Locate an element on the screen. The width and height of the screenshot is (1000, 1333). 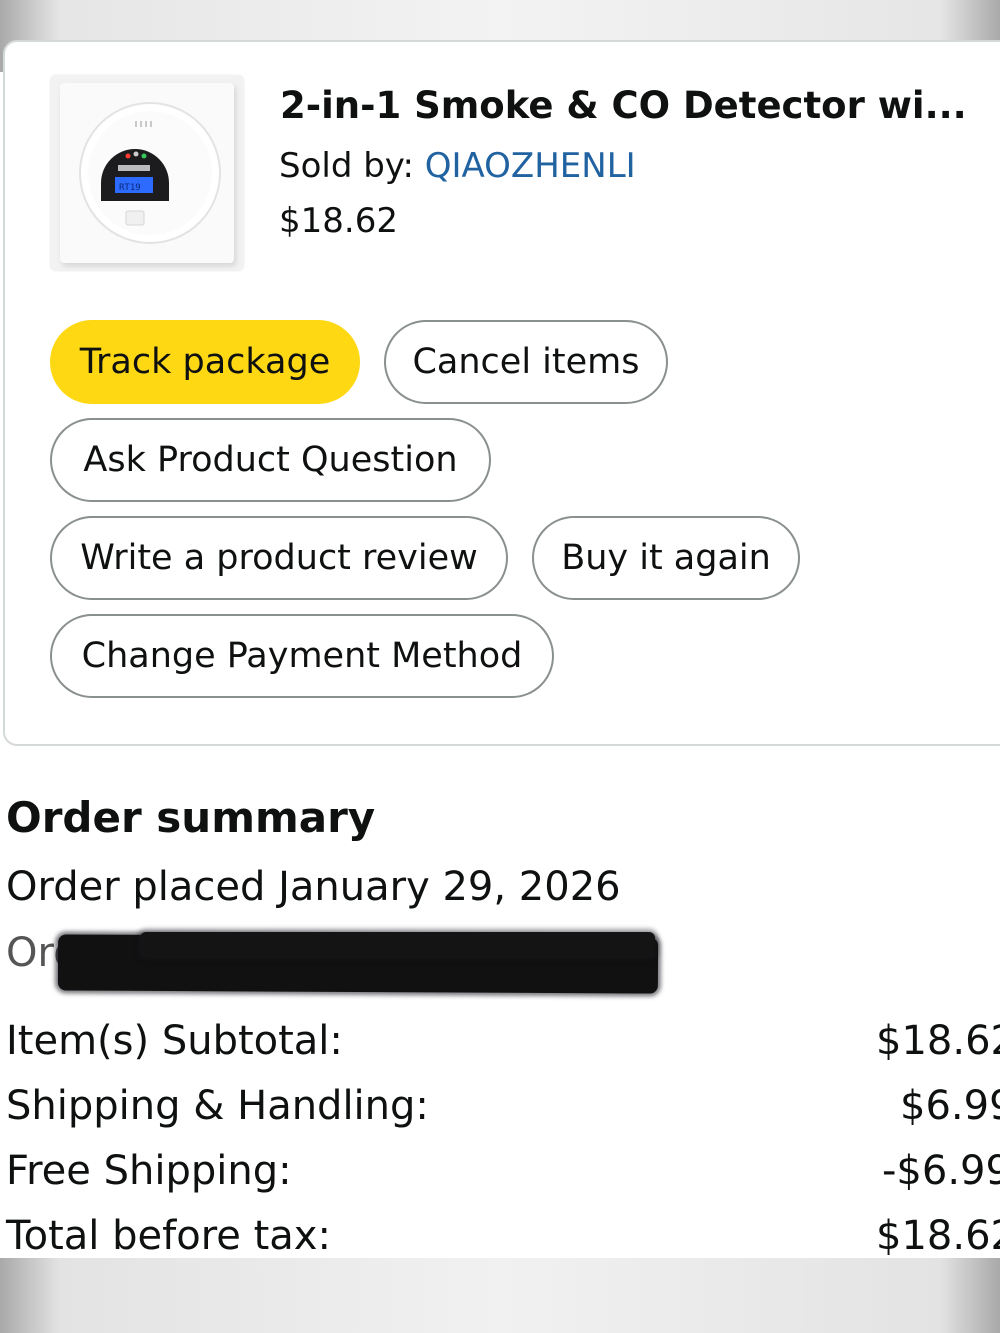
product-image: RT19 is located at coordinates (147, 173).